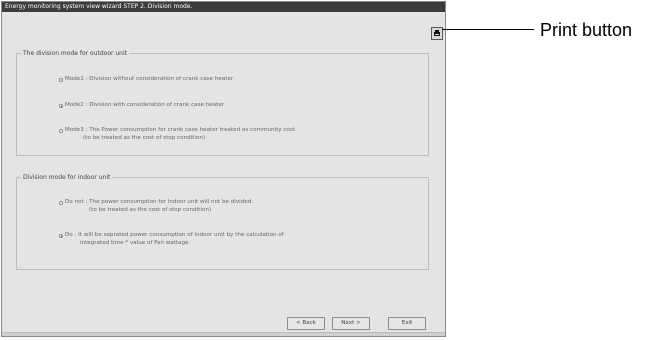 Image resolution: width=664 pixels, height=340 pixels. What do you see at coordinates (135, 243) in the screenshot?
I see `do-note: integrated time * value of Fan wattage.` at bounding box center [135, 243].